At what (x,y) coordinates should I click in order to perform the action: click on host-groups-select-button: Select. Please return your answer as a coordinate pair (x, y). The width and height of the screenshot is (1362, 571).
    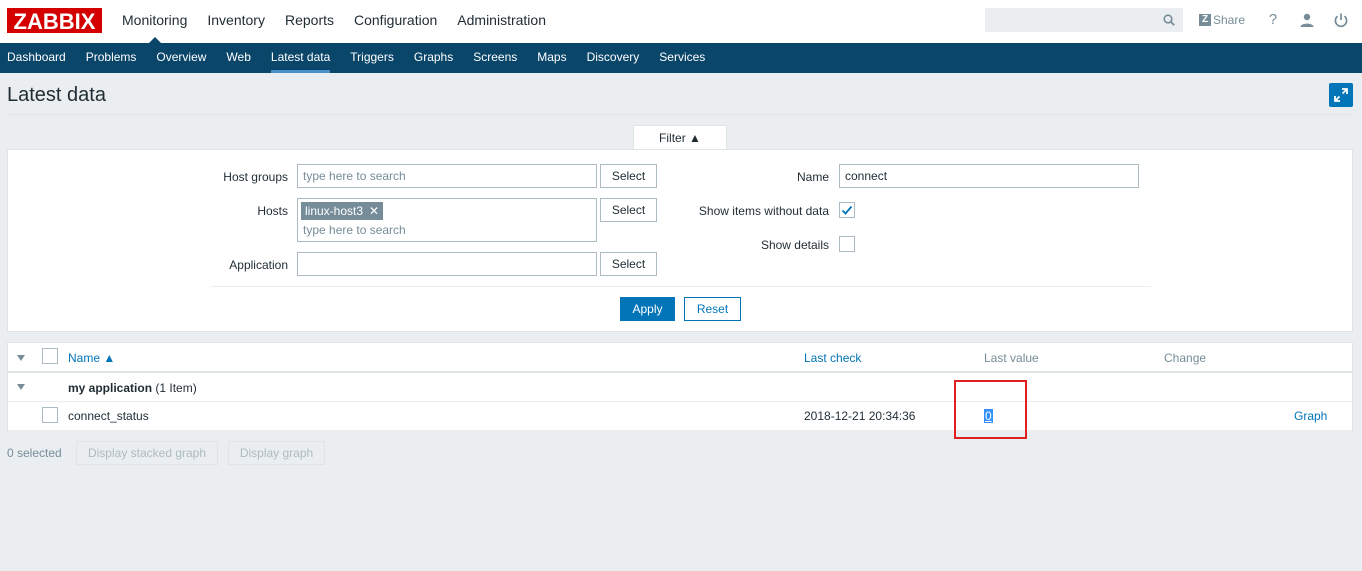
    Looking at the image, I should click on (628, 176).